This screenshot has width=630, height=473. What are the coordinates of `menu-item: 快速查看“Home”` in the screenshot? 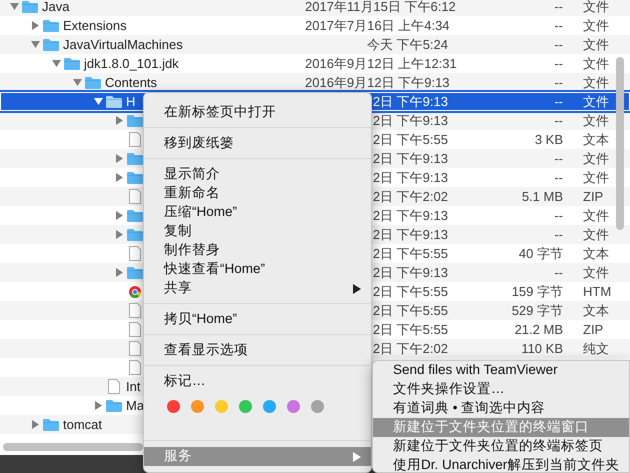 It's located at (257, 269).